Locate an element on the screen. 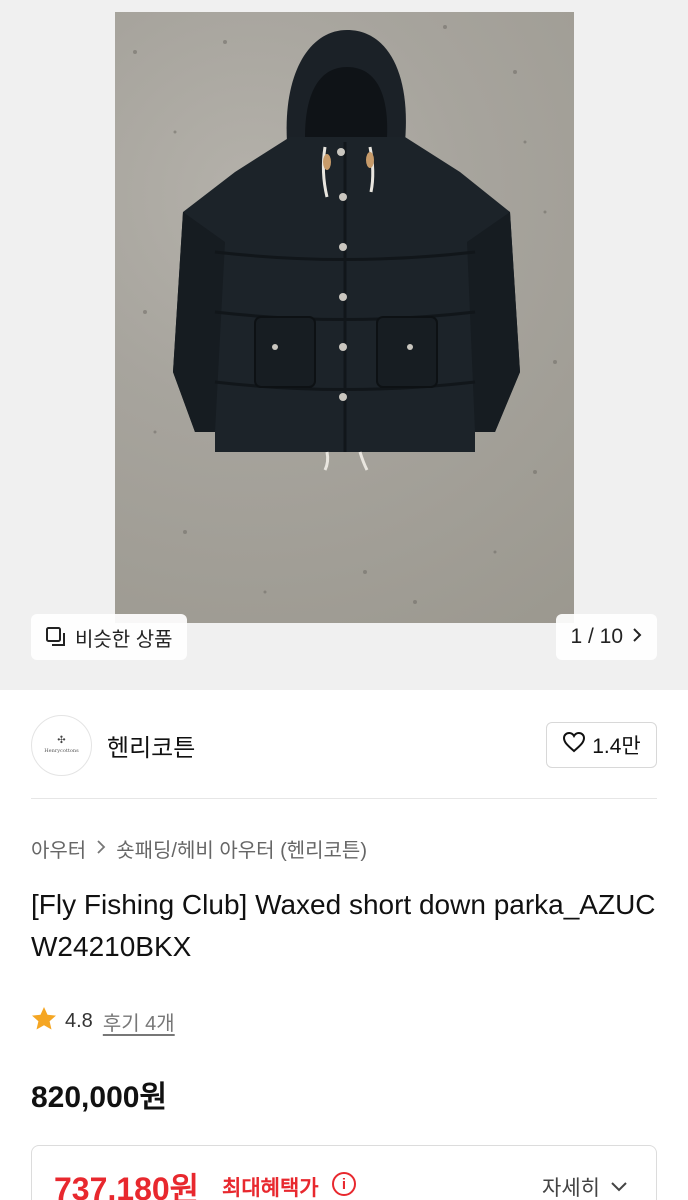  rating-row: 4.8 후기 4개 is located at coordinates (103, 1021).